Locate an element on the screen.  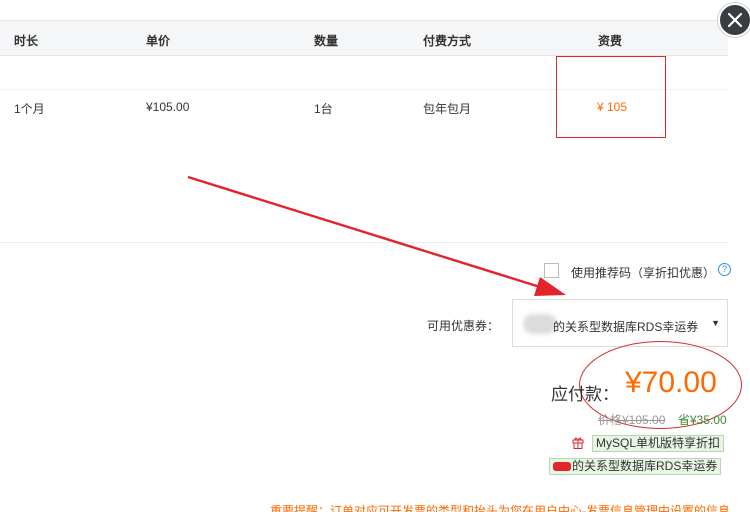
redacted-blur is located at coordinates (540, 324).